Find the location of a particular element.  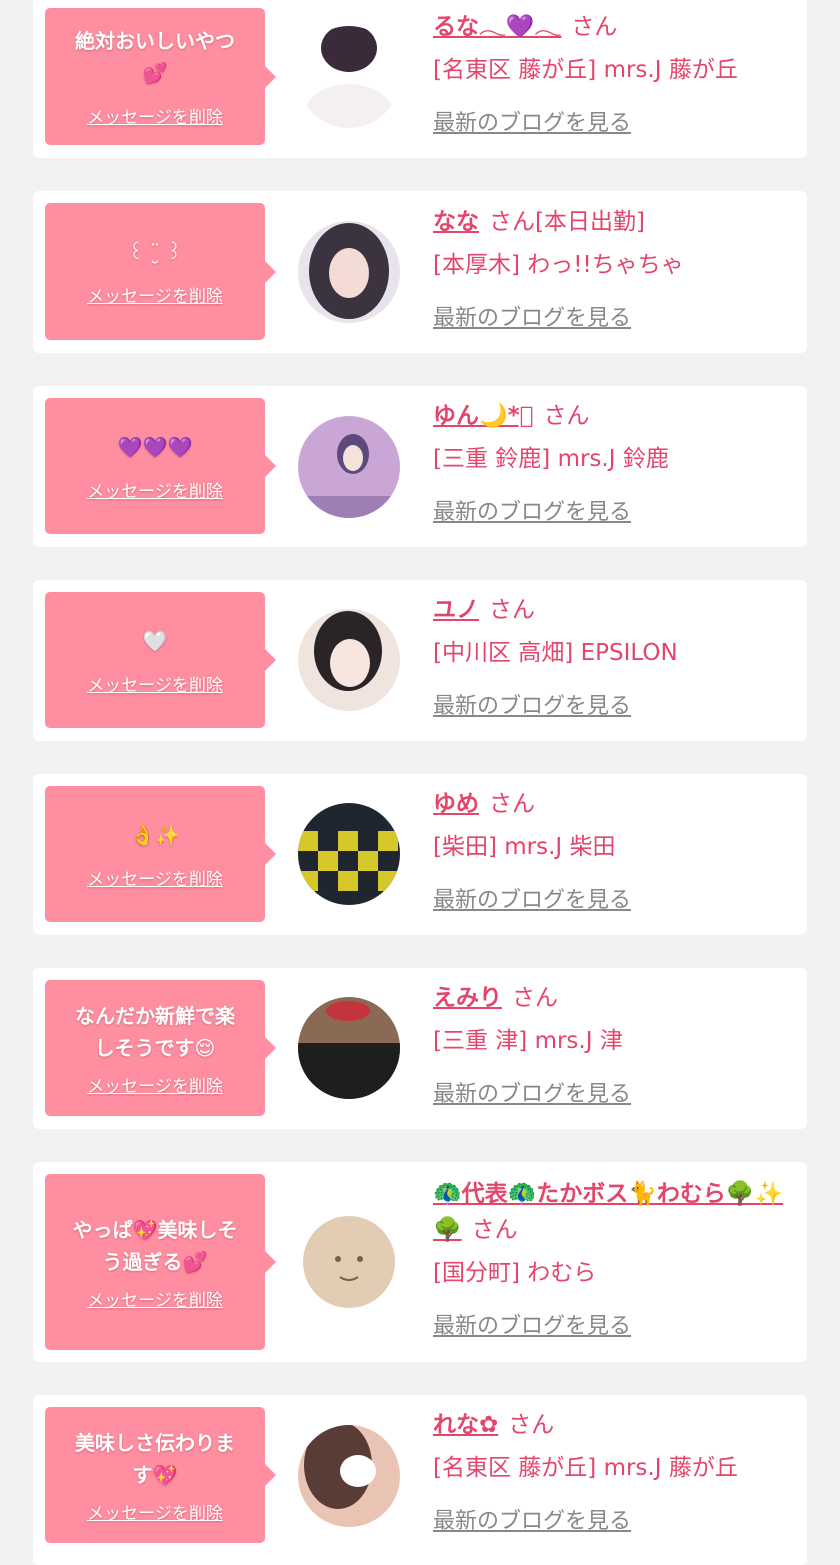

message-card: 👌✨ メッセージを削除 ゆめ さん [柴田] mrs.J 柴田 最新のブログを見る is located at coordinates (420, 854).